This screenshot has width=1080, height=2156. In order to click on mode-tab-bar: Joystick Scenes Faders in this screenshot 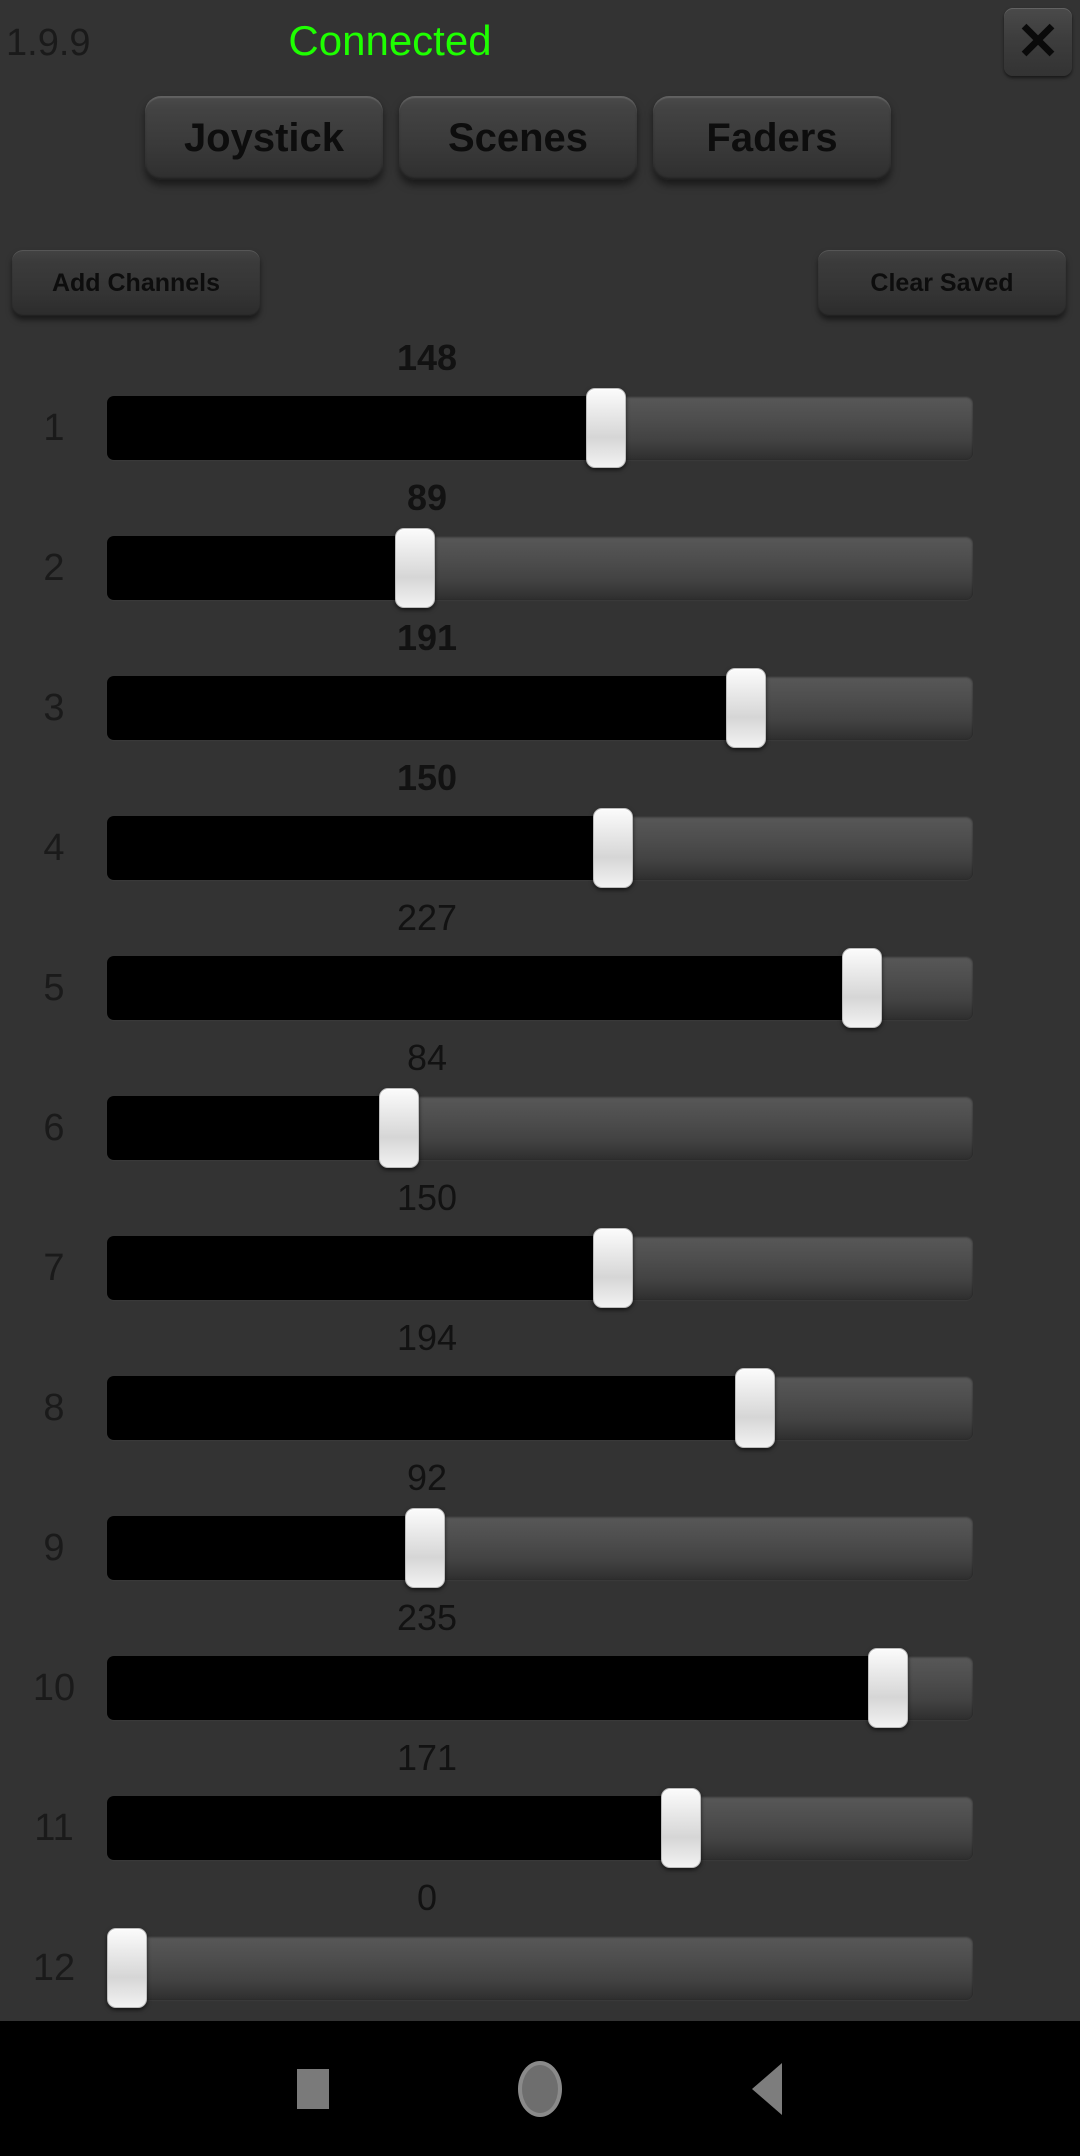, I will do `click(540, 139)`.